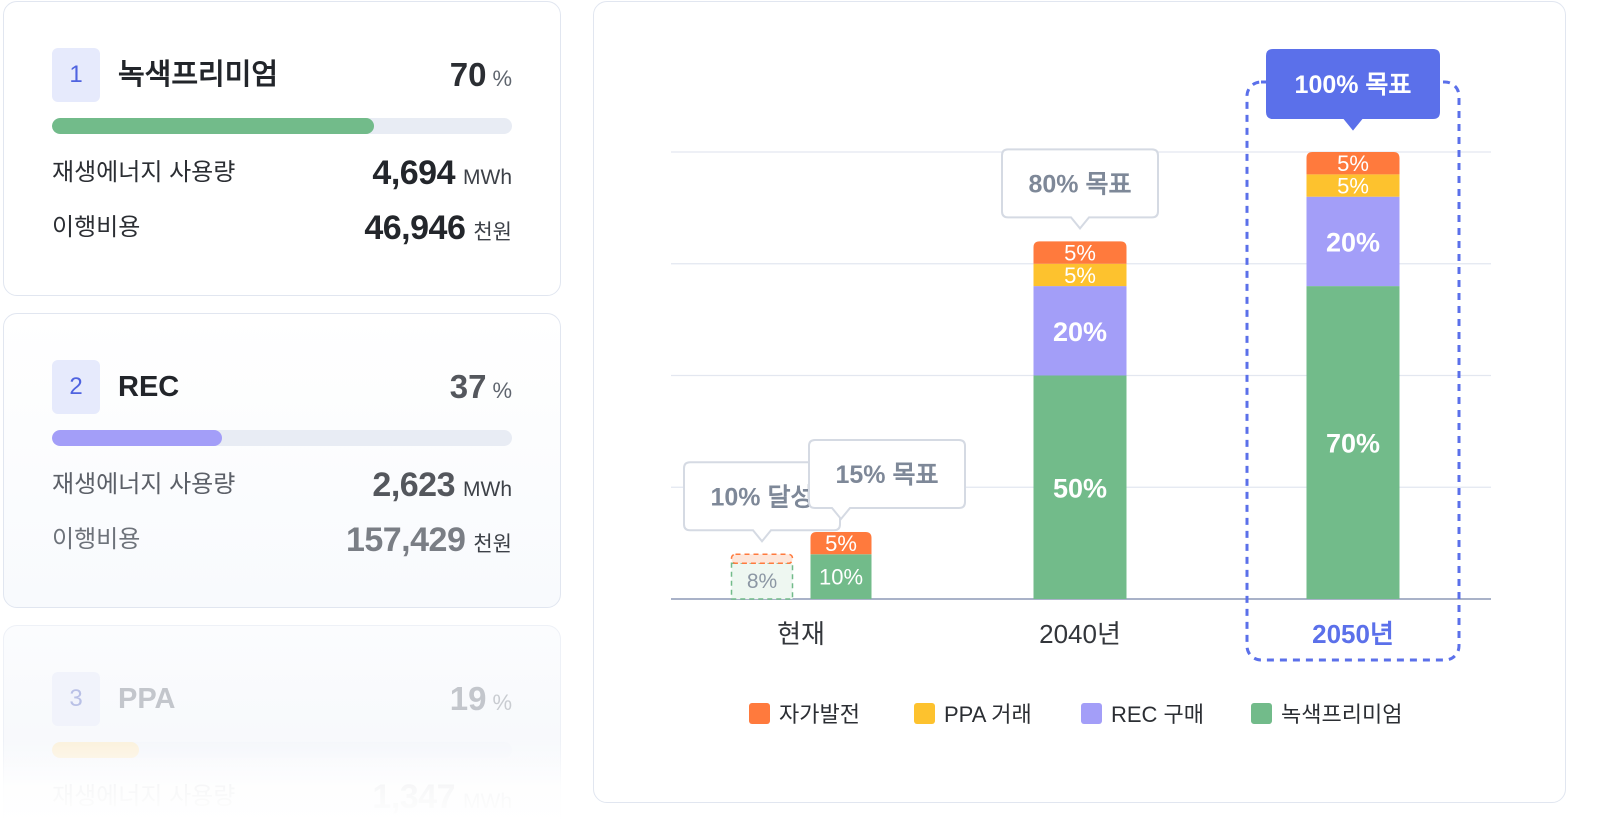  Describe the element at coordinates (468, 386) in the screenshot. I see `percent-value: 37` at that location.